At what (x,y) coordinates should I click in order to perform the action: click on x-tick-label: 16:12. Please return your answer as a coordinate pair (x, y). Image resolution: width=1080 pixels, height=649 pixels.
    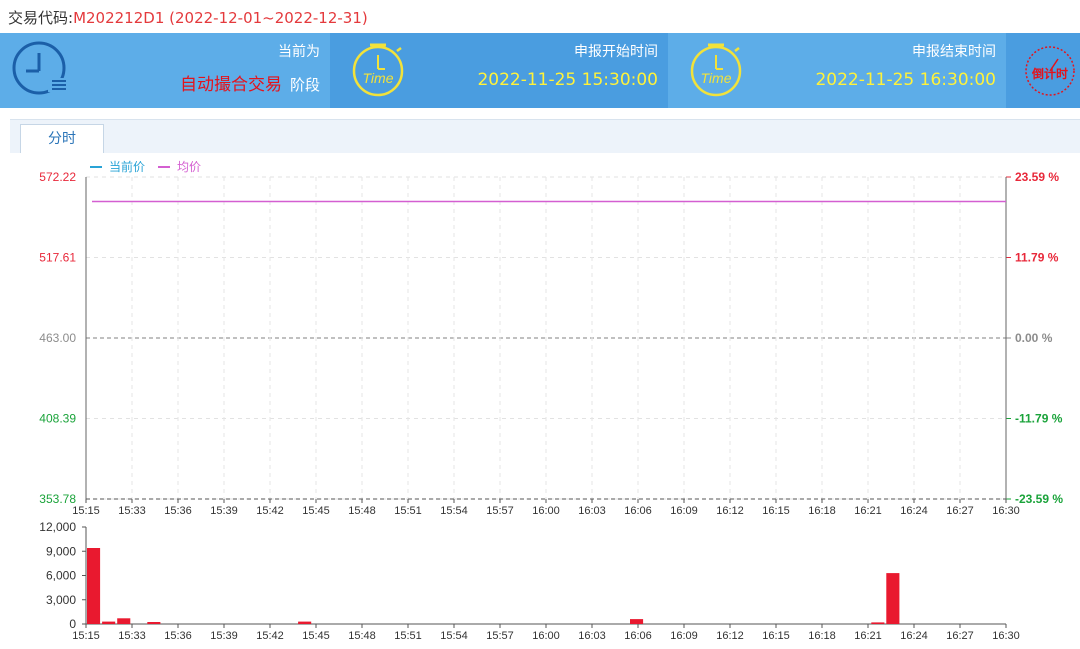
    Looking at the image, I should click on (730, 511).